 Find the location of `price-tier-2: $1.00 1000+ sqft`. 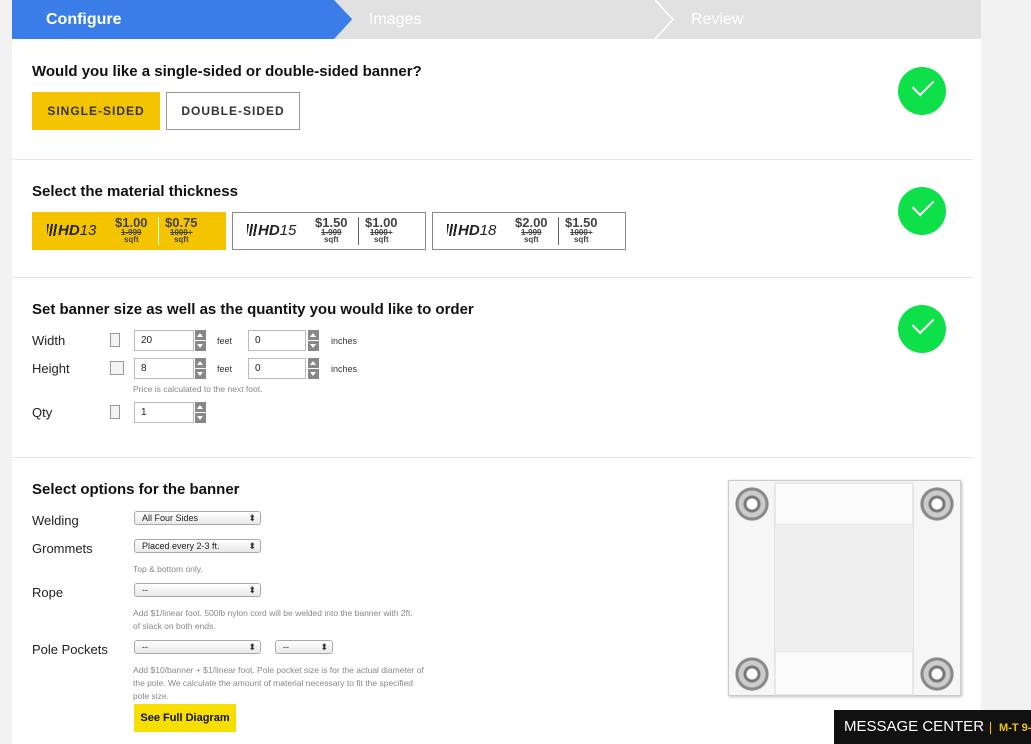

price-tier-2: $1.00 1000+ sqft is located at coordinates (381, 230).